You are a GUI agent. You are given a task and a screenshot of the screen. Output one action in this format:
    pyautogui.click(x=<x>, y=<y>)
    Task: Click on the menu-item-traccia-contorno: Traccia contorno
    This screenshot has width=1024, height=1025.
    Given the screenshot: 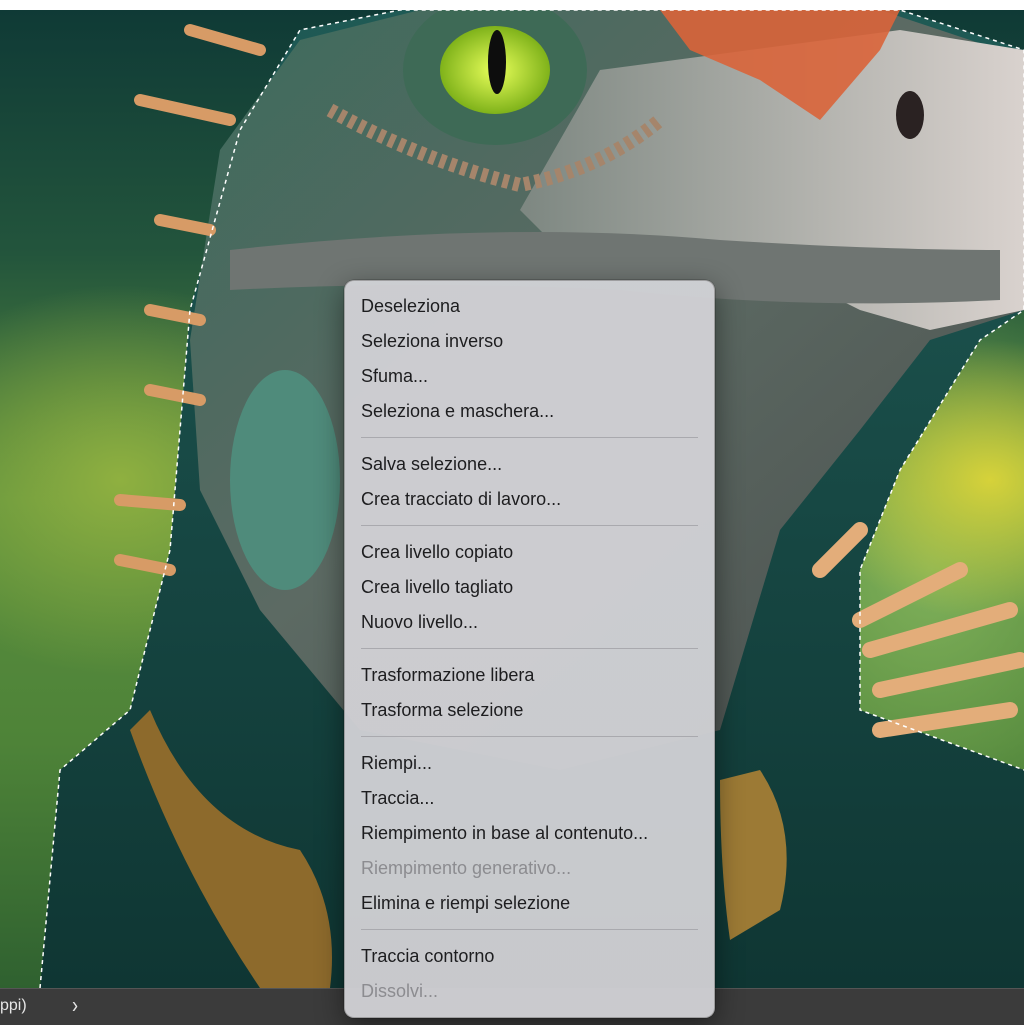 What is the action you would take?
    pyautogui.click(x=529, y=956)
    